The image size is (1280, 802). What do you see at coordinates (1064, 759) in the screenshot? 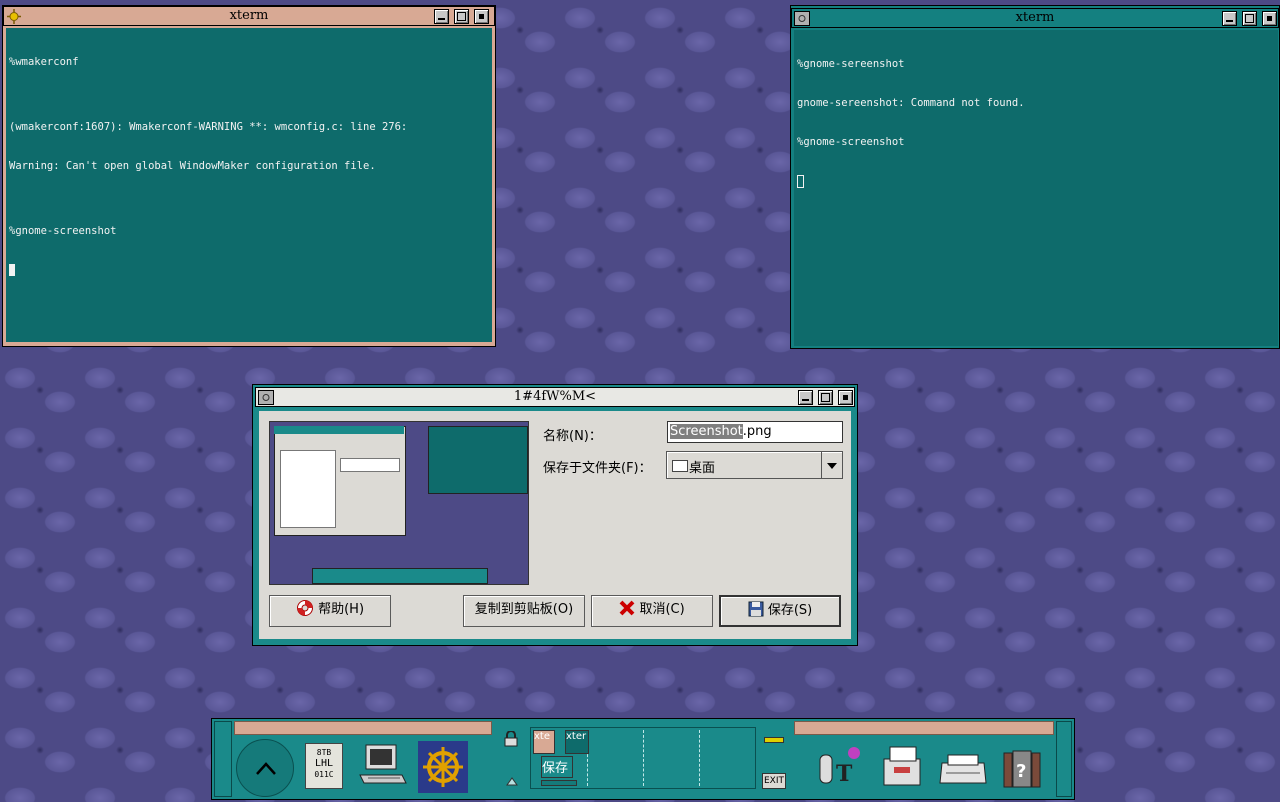
I see `dock-handle-right` at bounding box center [1064, 759].